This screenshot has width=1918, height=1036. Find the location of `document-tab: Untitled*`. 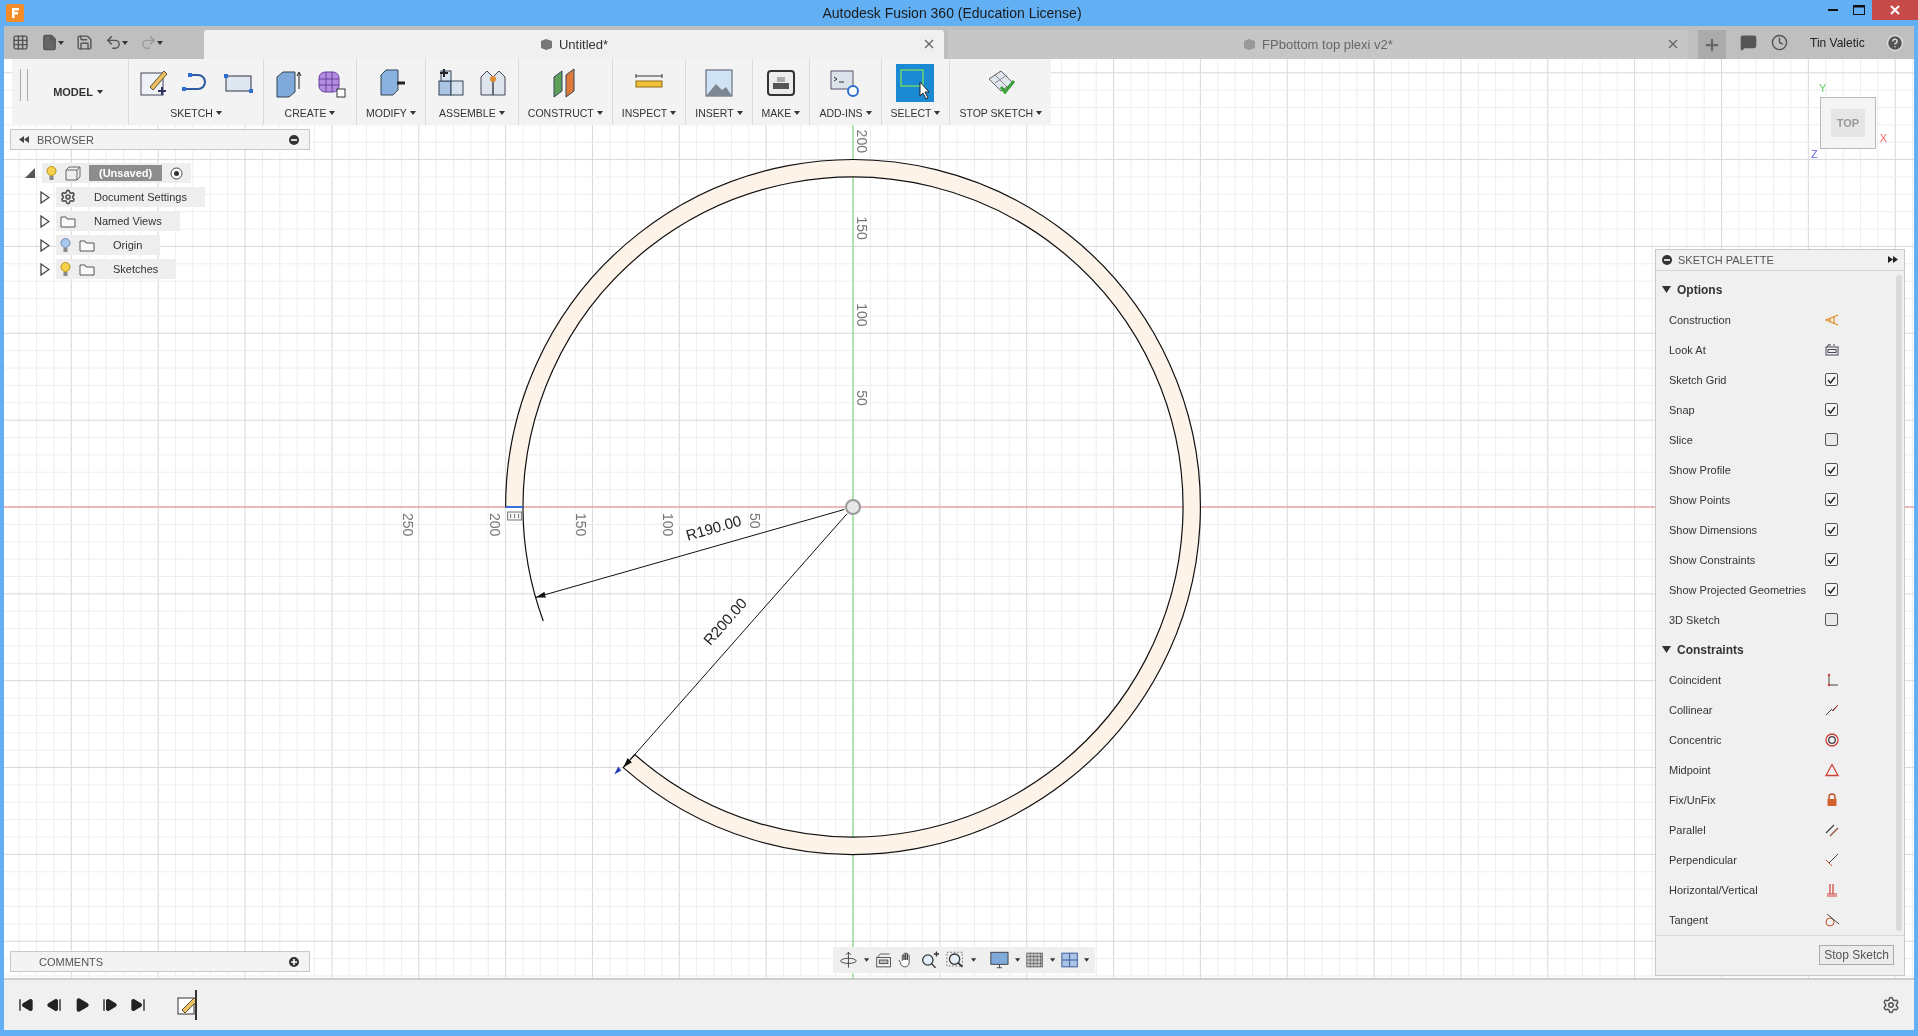

document-tab: Untitled* is located at coordinates (574, 44).